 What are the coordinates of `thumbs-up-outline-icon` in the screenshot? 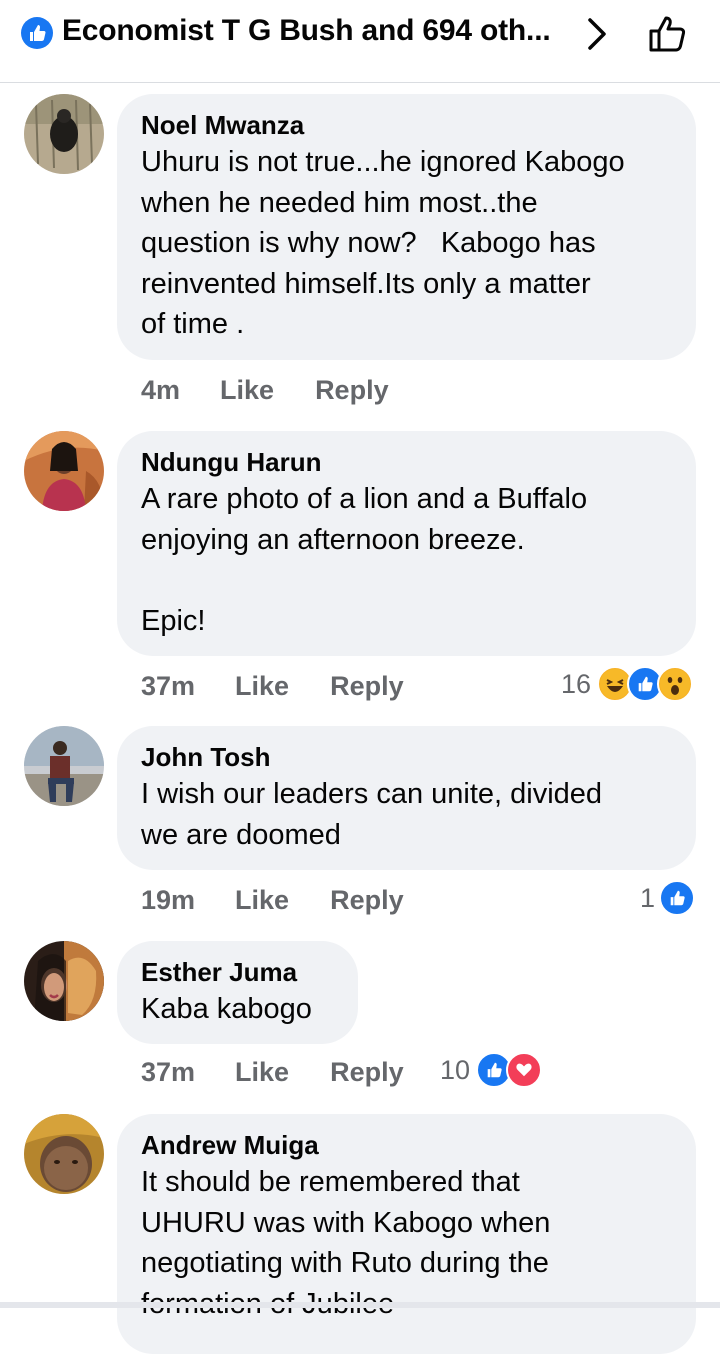 It's located at (668, 34).